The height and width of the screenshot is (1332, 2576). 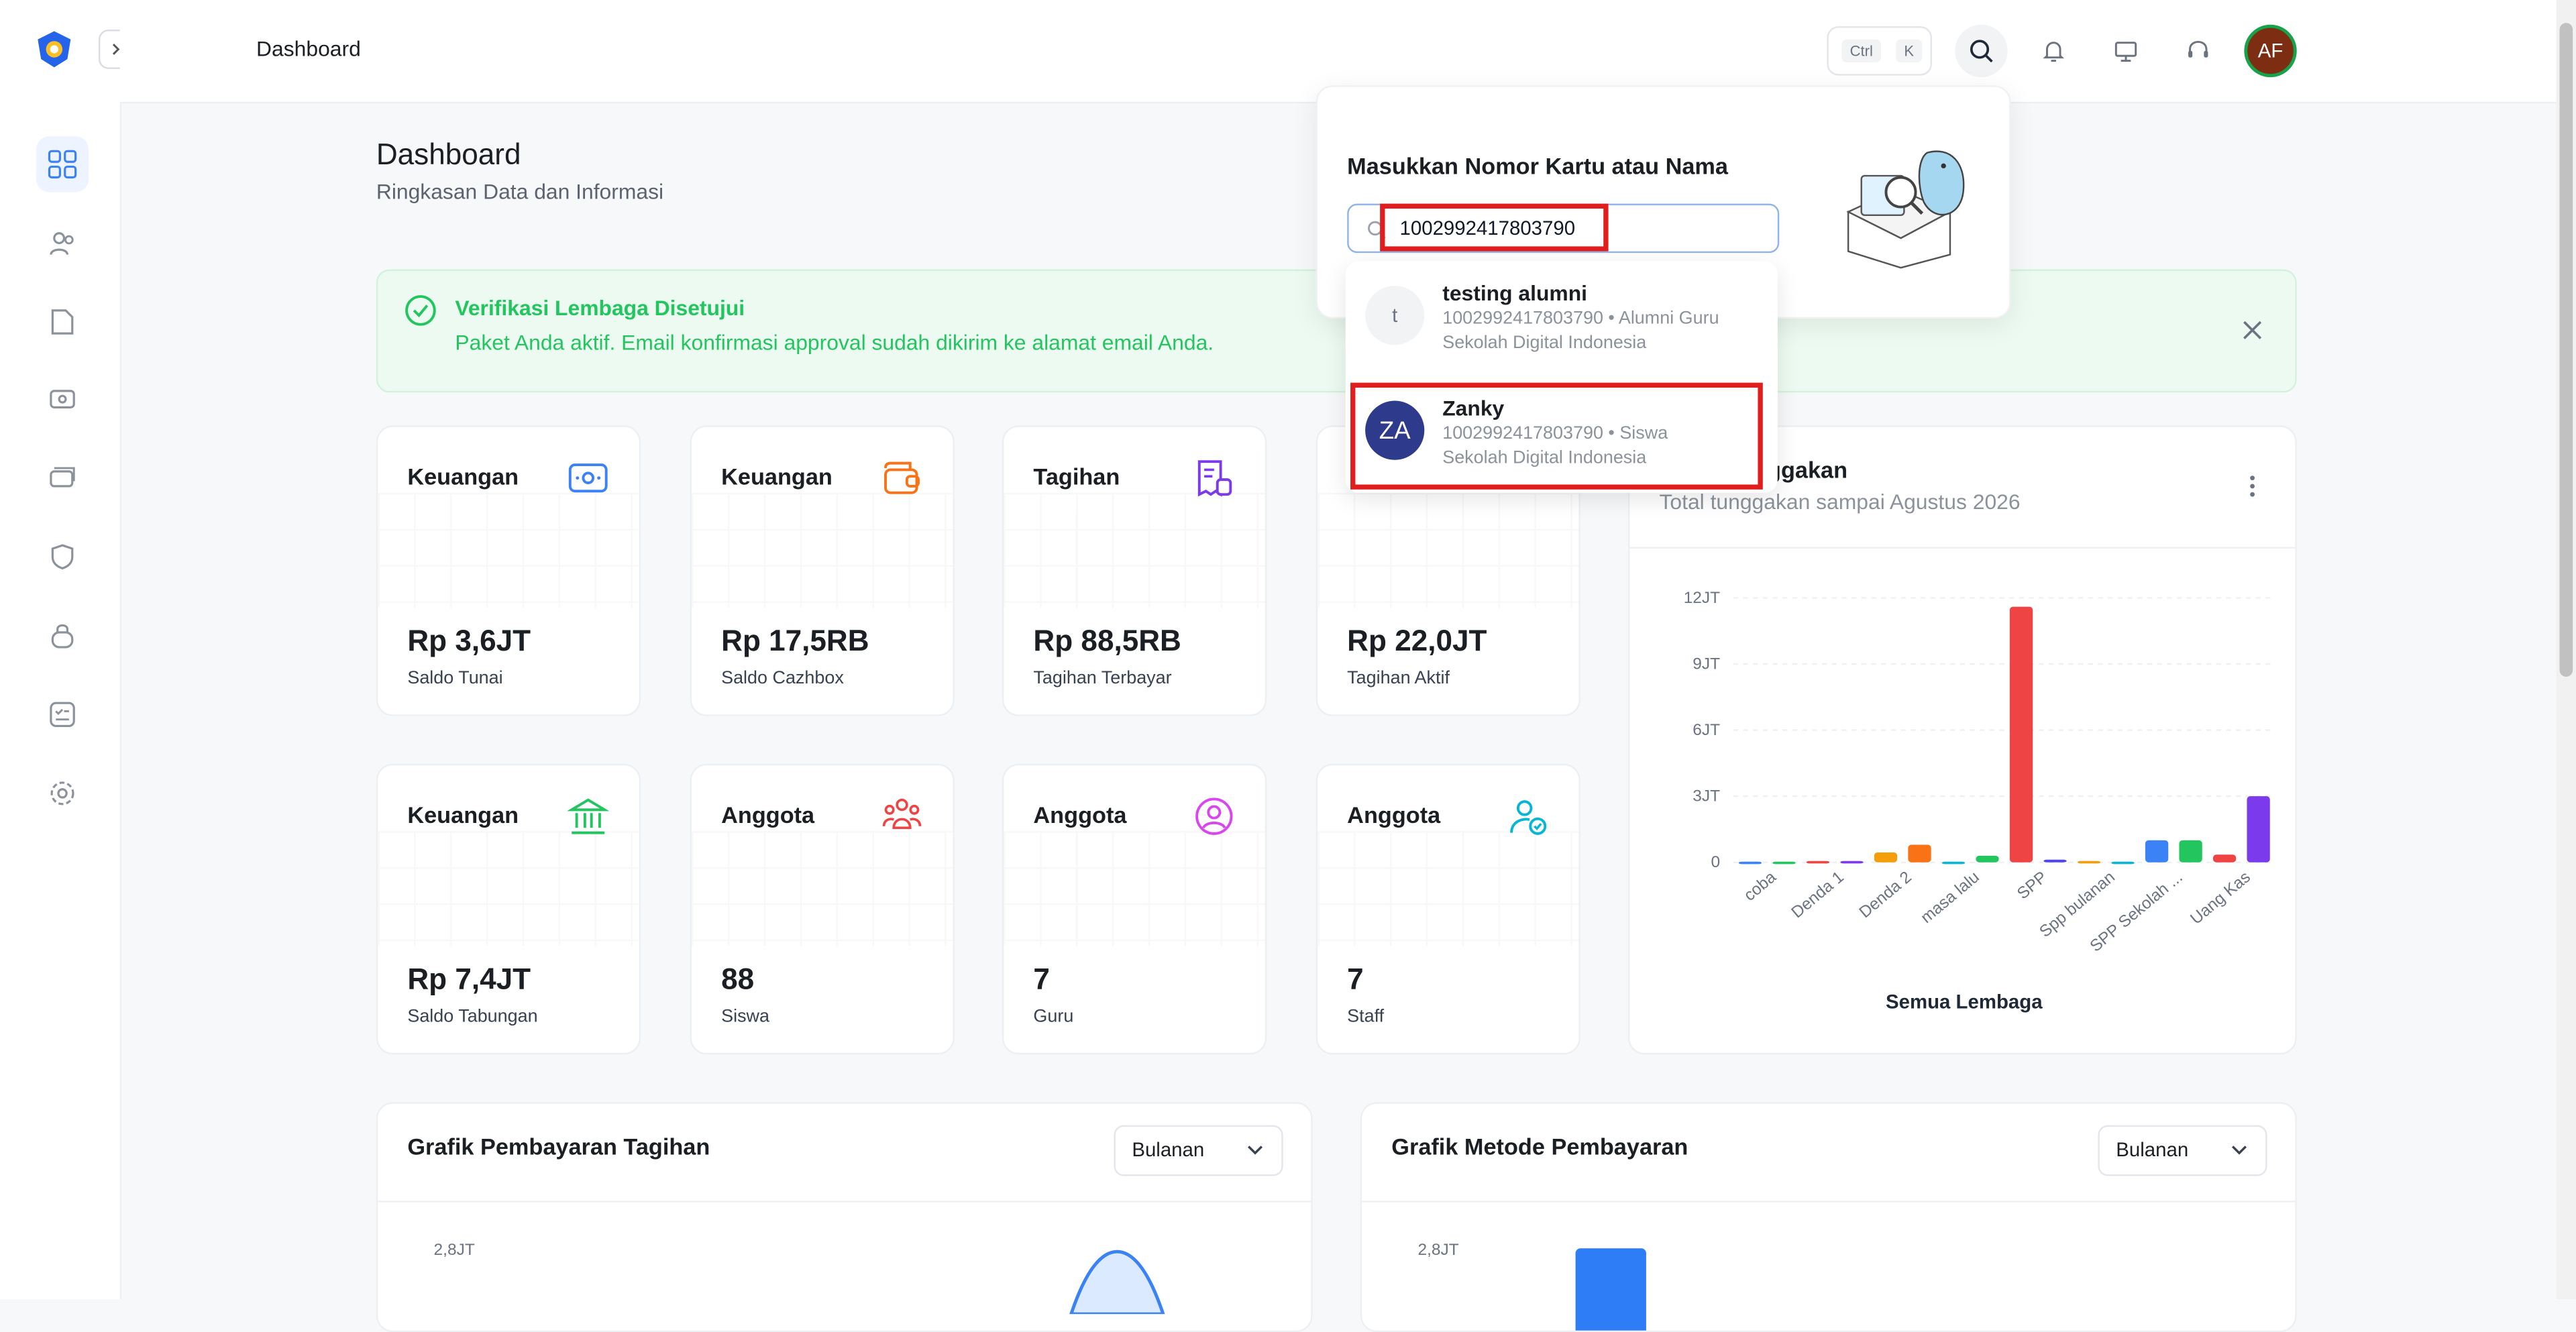 What do you see at coordinates (2270, 51) in the screenshot?
I see `user-avatar: AF` at bounding box center [2270, 51].